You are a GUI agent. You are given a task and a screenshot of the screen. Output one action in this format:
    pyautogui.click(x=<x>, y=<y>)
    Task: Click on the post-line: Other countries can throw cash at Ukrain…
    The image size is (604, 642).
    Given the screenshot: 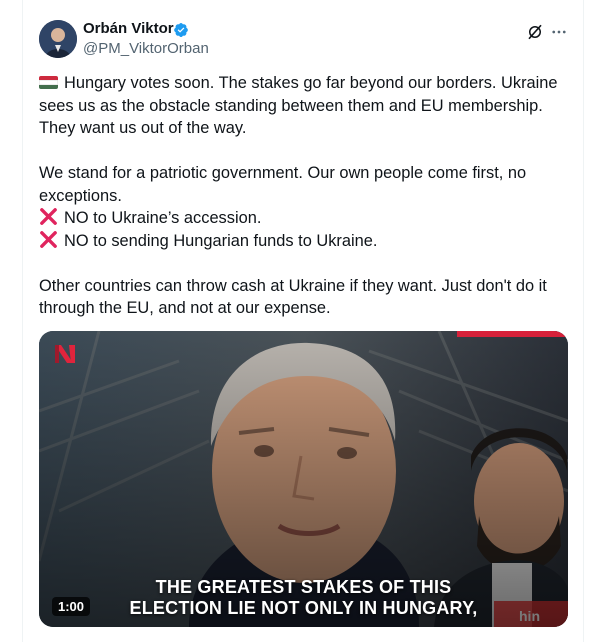 What is the action you would take?
    pyautogui.click(x=293, y=285)
    